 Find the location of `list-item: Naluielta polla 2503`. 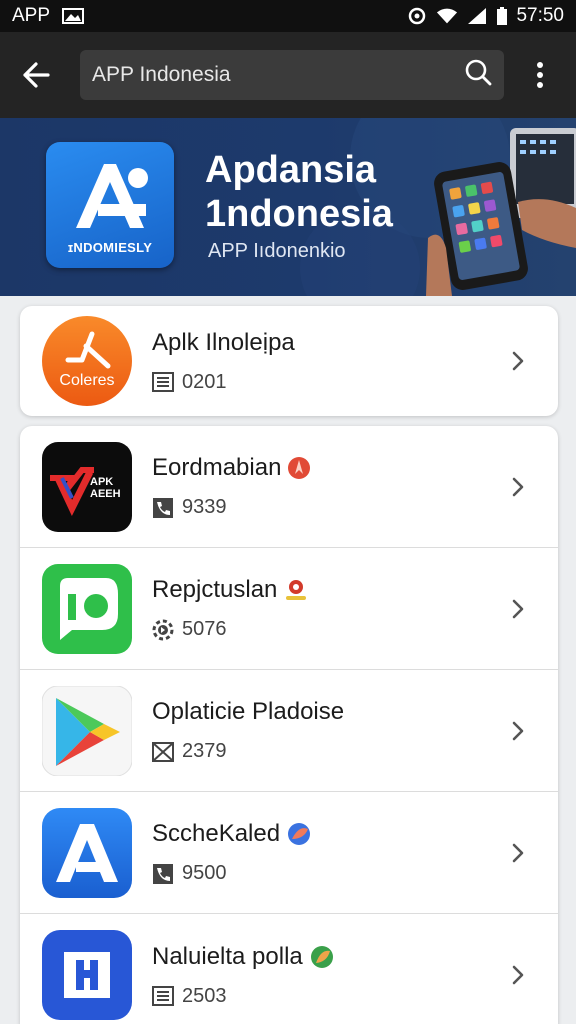

list-item: Naluielta polla 2503 is located at coordinates (289, 969).